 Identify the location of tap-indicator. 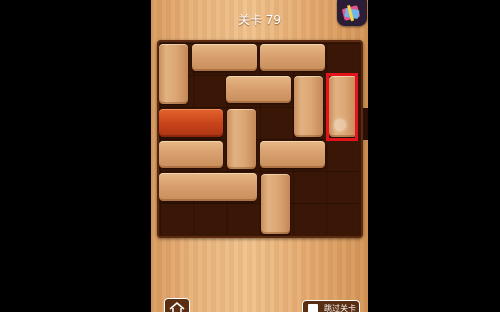
(340, 125).